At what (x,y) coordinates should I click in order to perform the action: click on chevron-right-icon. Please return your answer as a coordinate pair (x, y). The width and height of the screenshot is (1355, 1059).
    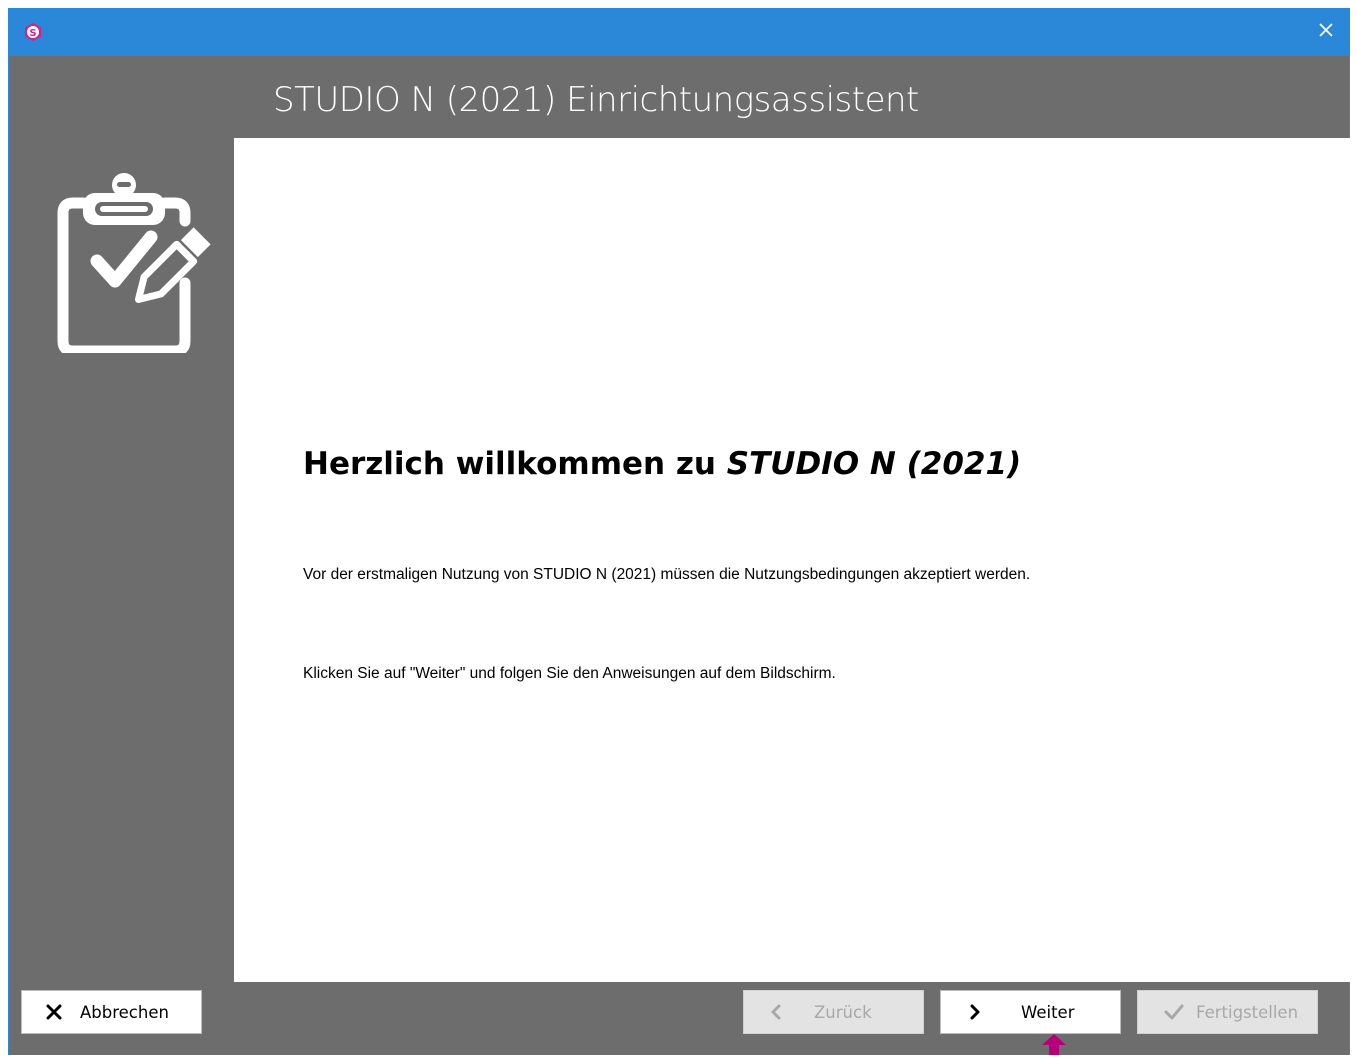
    Looking at the image, I should click on (975, 1012).